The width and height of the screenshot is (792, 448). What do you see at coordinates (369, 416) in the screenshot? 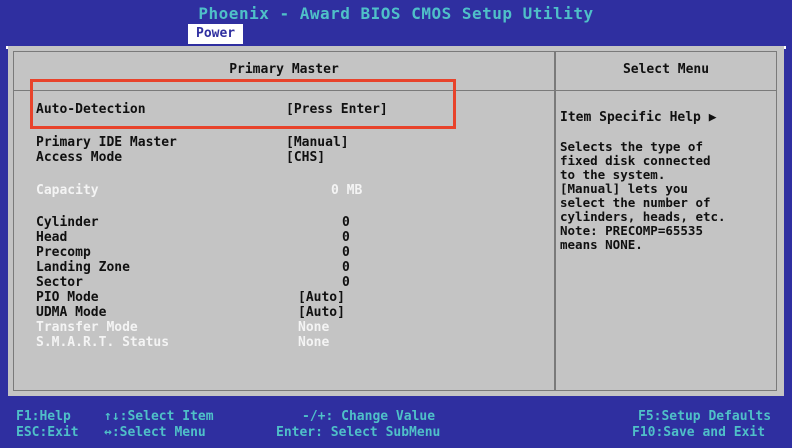
I see `key-change-value: -/+: Change Value` at bounding box center [369, 416].